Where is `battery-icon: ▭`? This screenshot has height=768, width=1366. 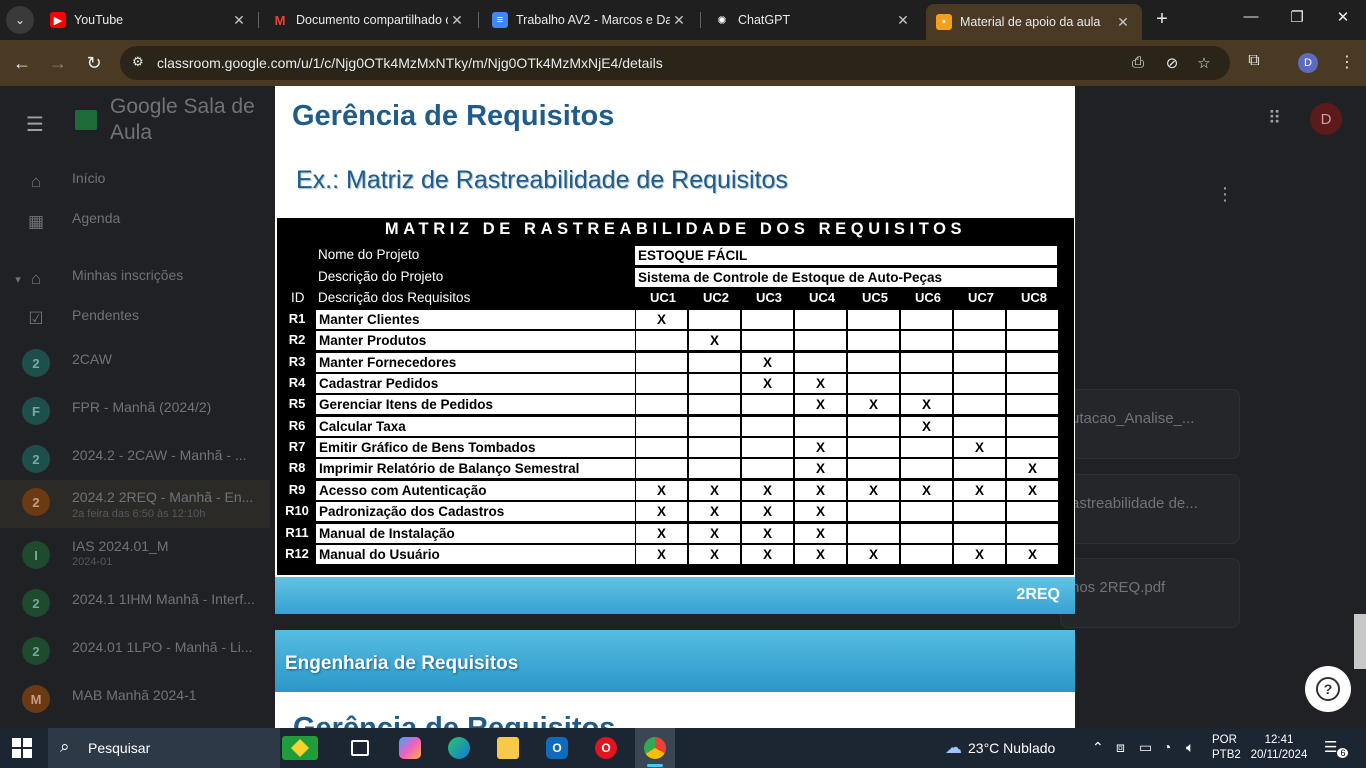 battery-icon: ▭ is located at coordinates (1145, 747).